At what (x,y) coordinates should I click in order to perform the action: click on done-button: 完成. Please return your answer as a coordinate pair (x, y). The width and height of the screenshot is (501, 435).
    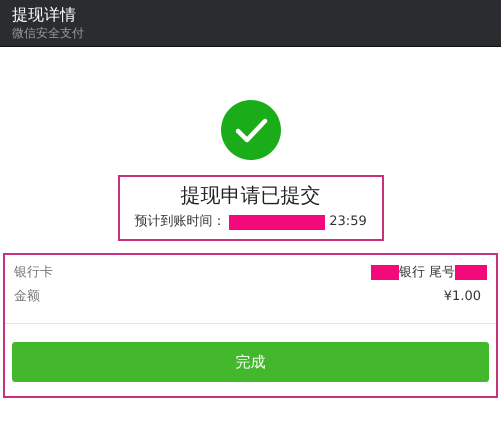
    Looking at the image, I should click on (250, 362).